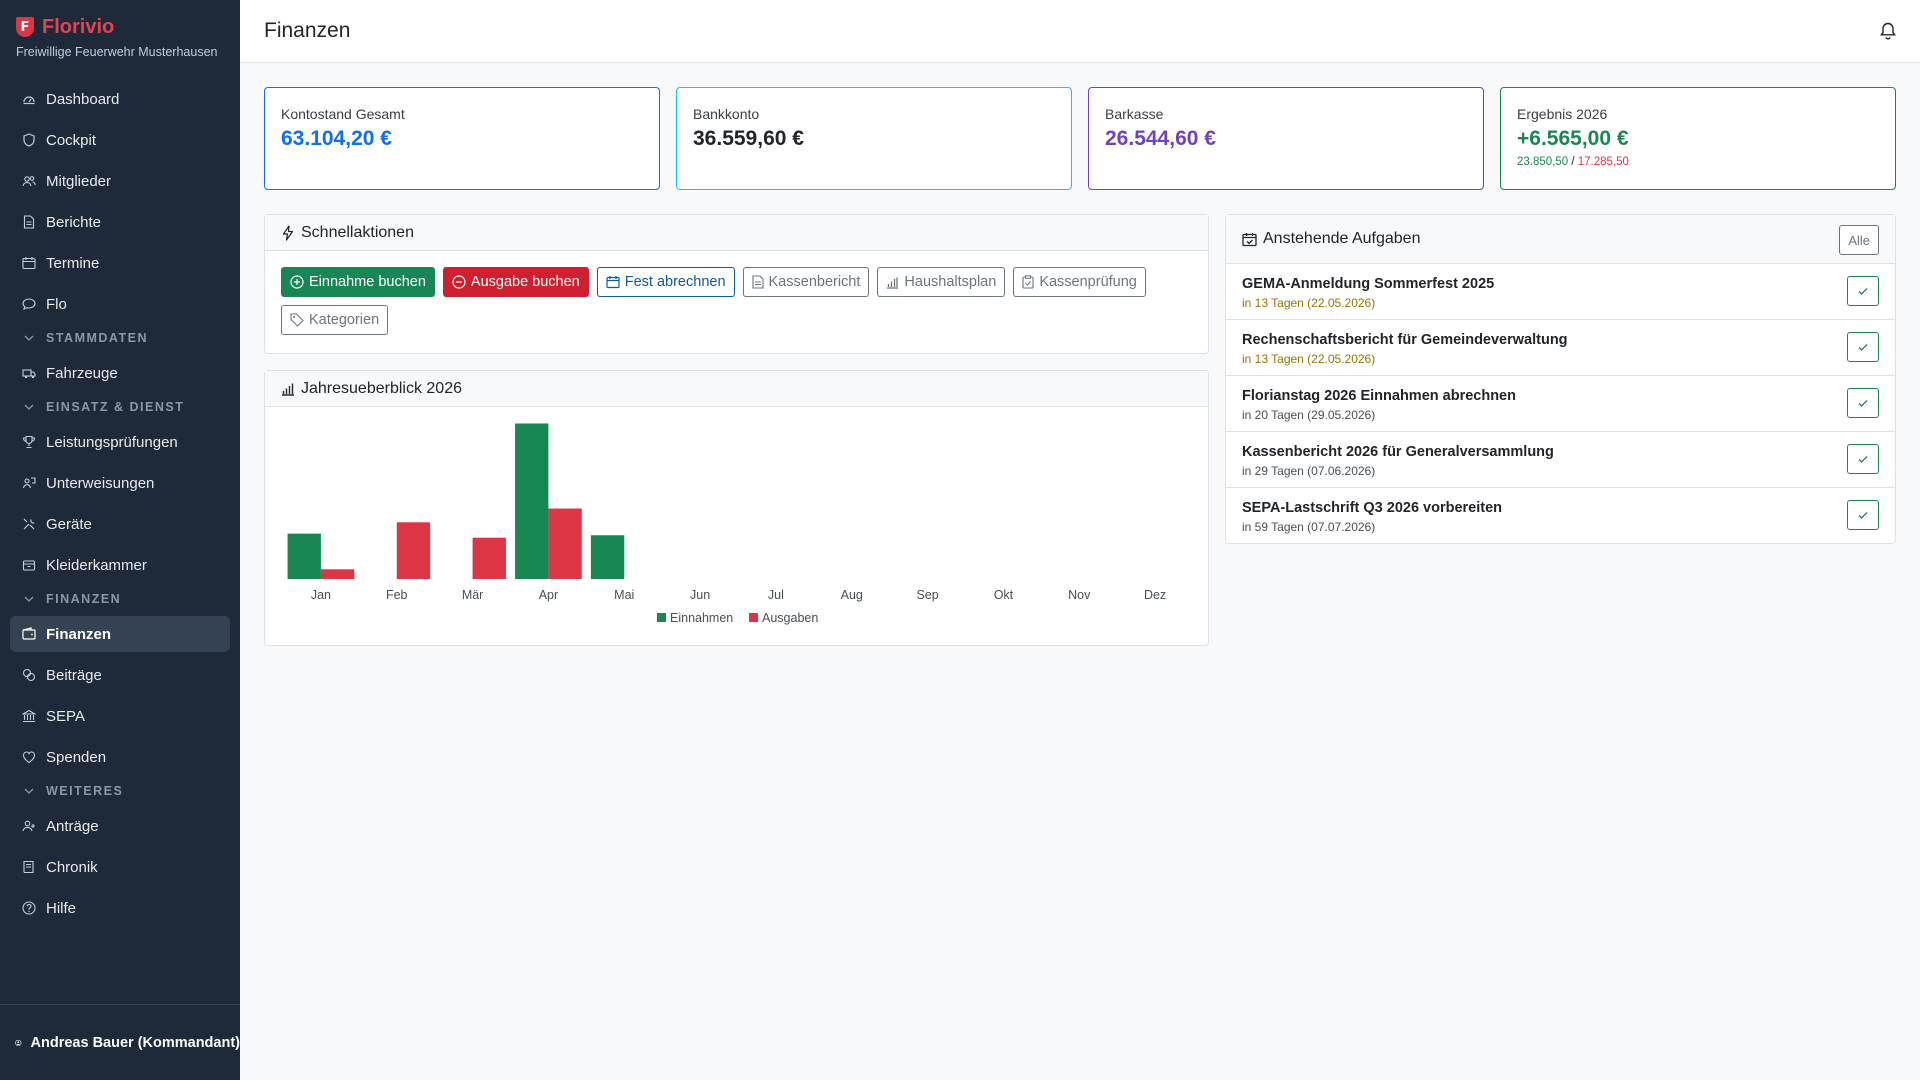 The height and width of the screenshot is (1080, 1920). Describe the element at coordinates (29, 181) in the screenshot. I see `people-icon` at that location.